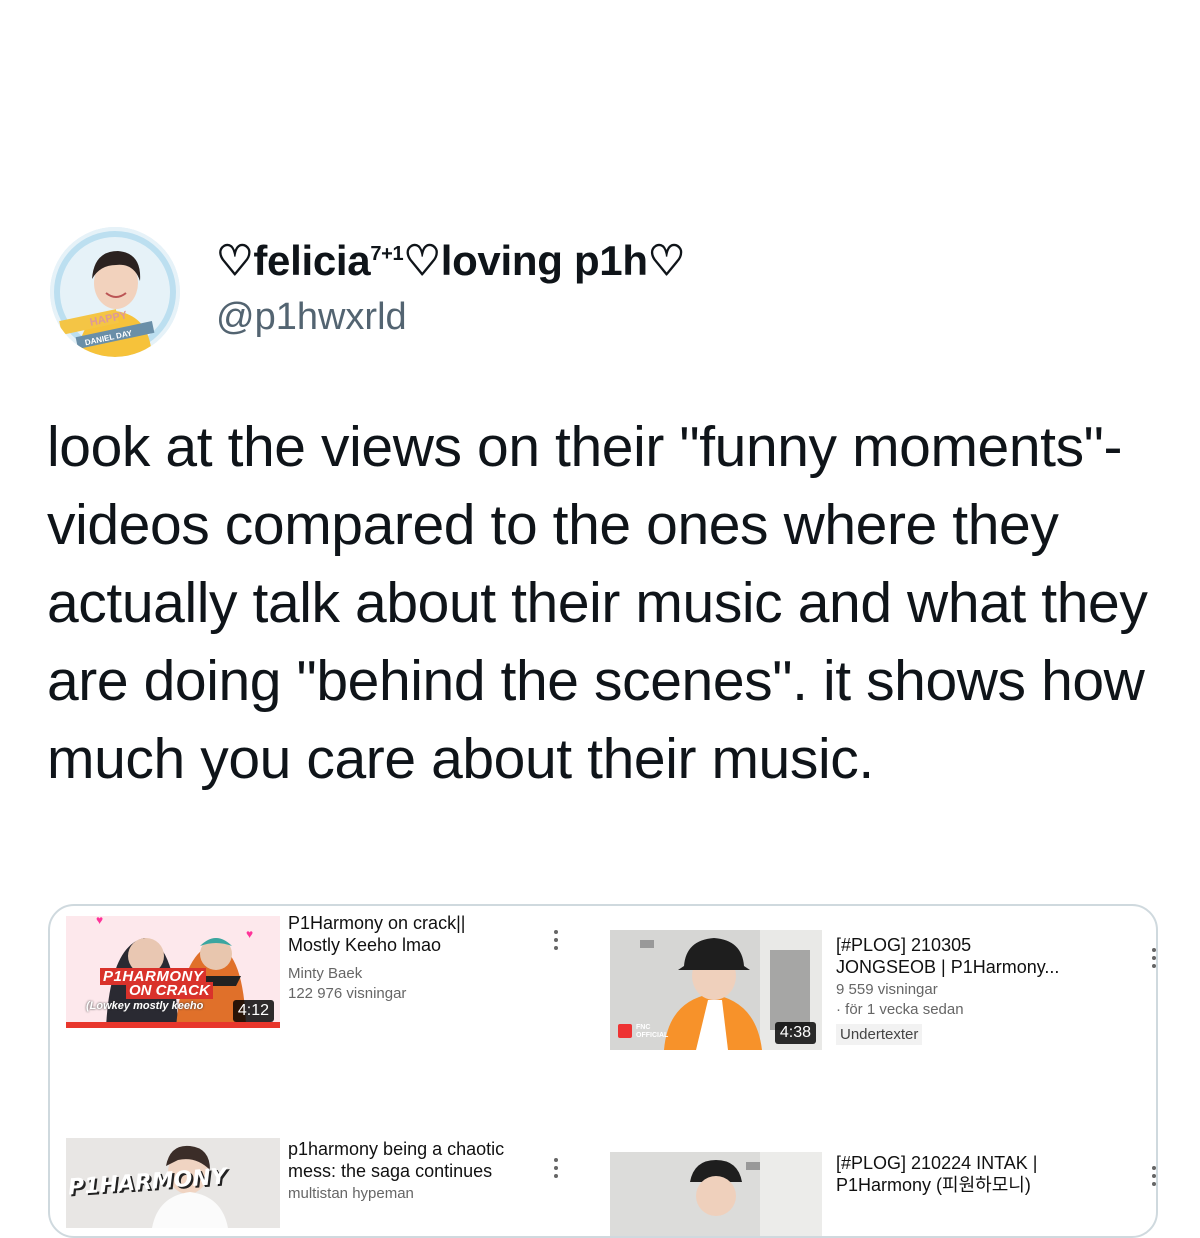  I want to click on subtitles-badge: Undertexter, so click(879, 1034).